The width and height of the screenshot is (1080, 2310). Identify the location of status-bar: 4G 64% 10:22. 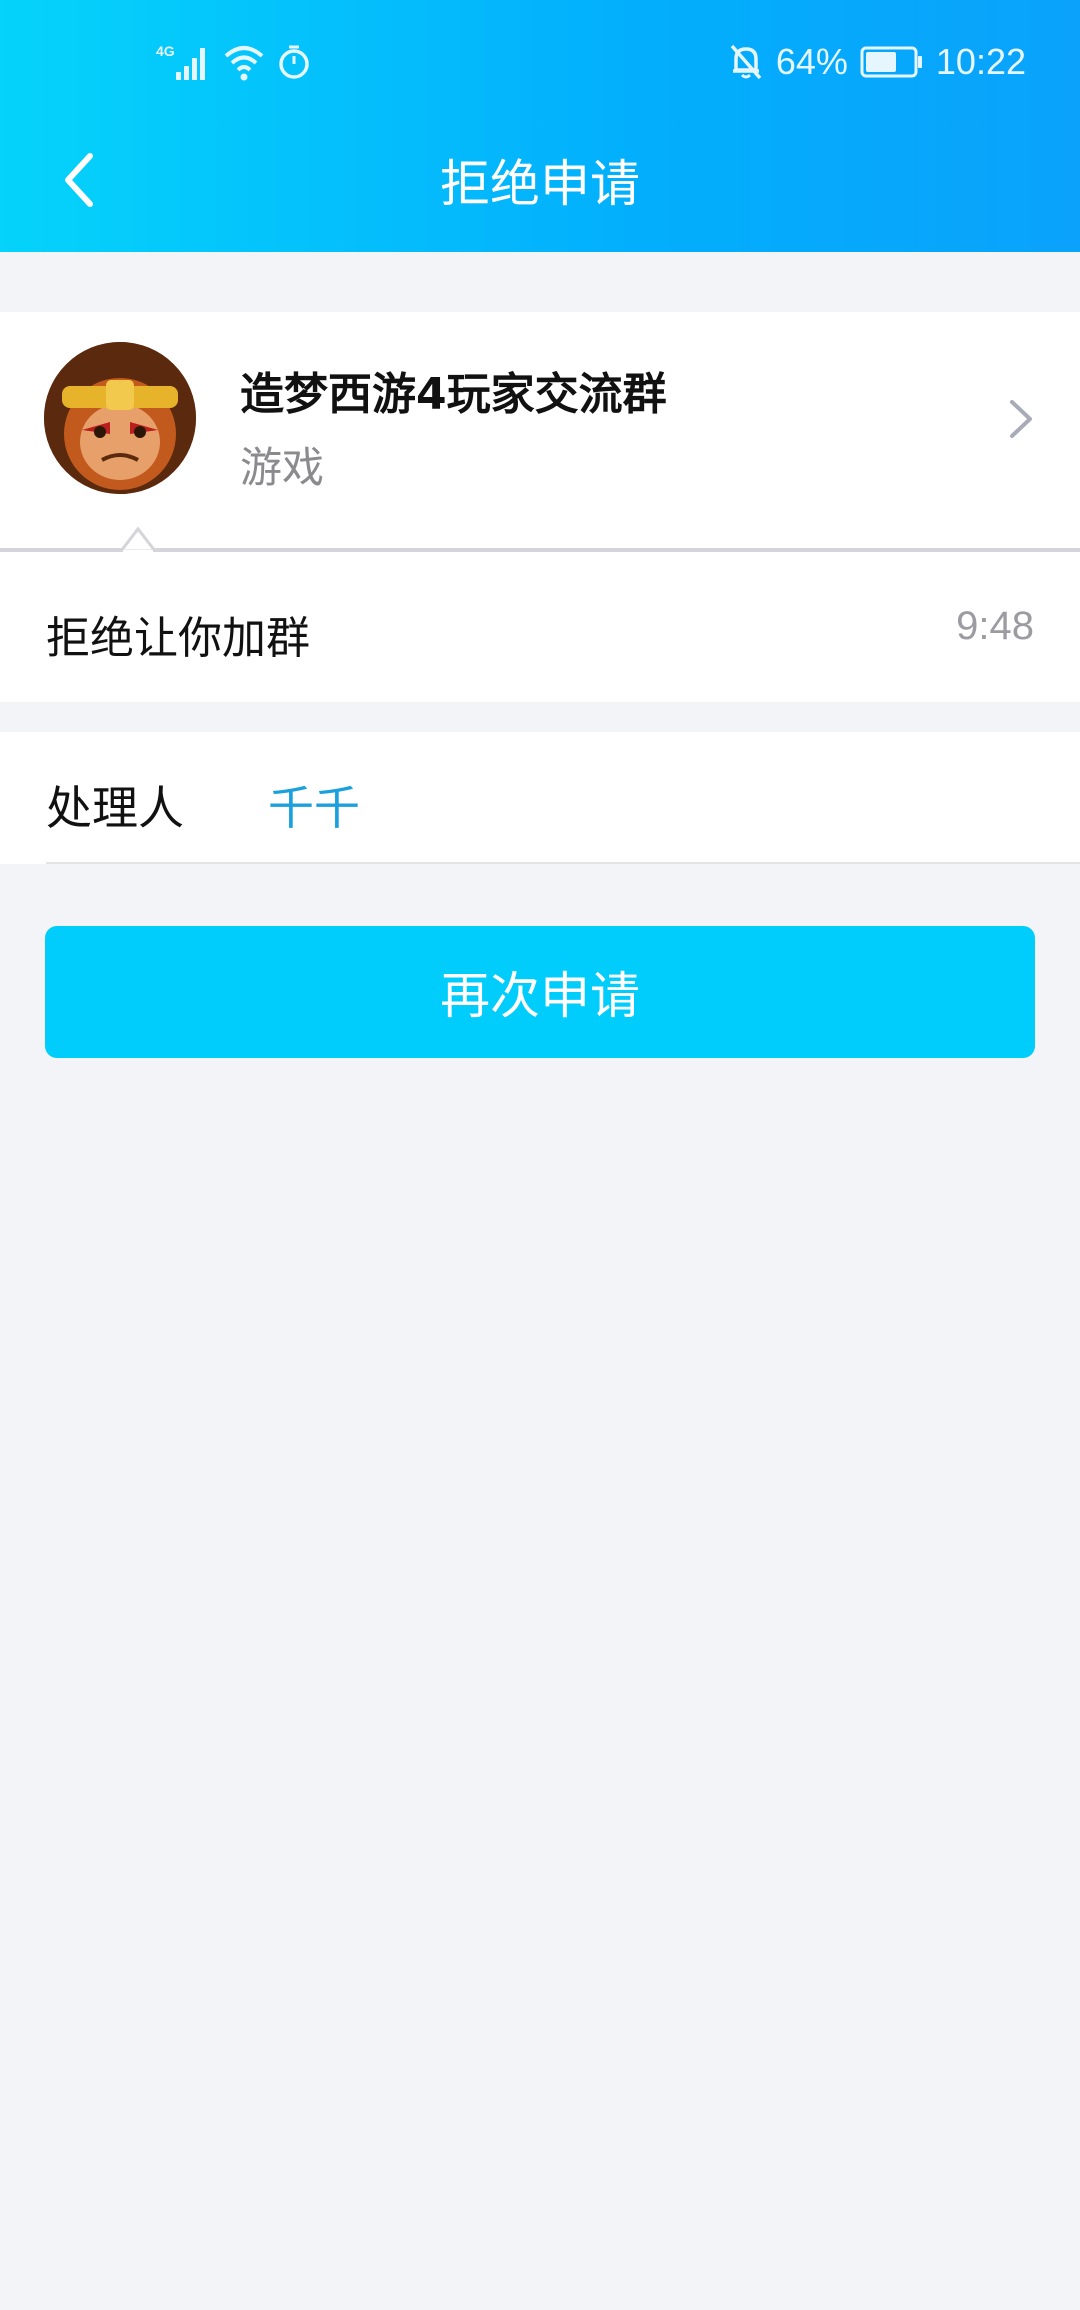
(540, 60).